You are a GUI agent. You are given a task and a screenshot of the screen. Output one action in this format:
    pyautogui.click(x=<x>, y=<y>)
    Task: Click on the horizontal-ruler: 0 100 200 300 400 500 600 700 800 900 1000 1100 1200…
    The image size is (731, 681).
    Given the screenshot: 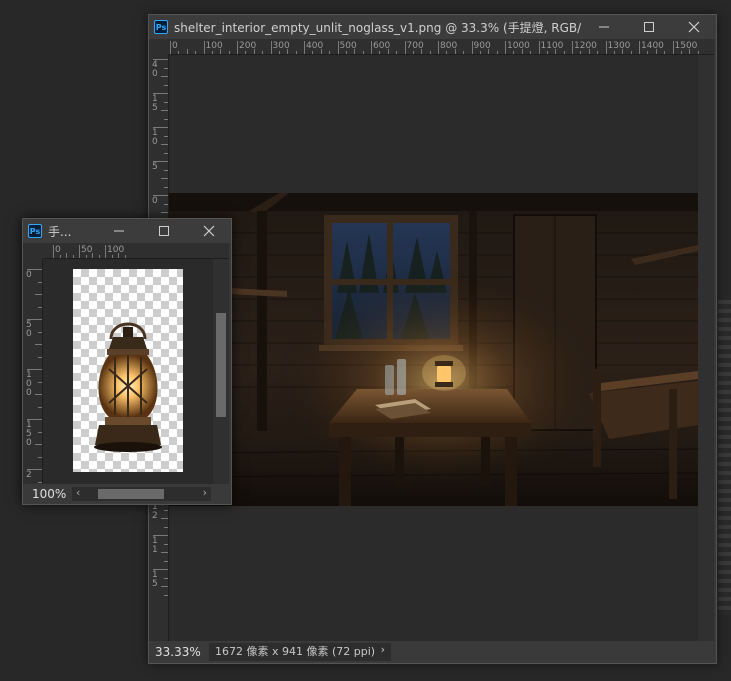 What is the action you would take?
    pyautogui.click(x=441, y=47)
    